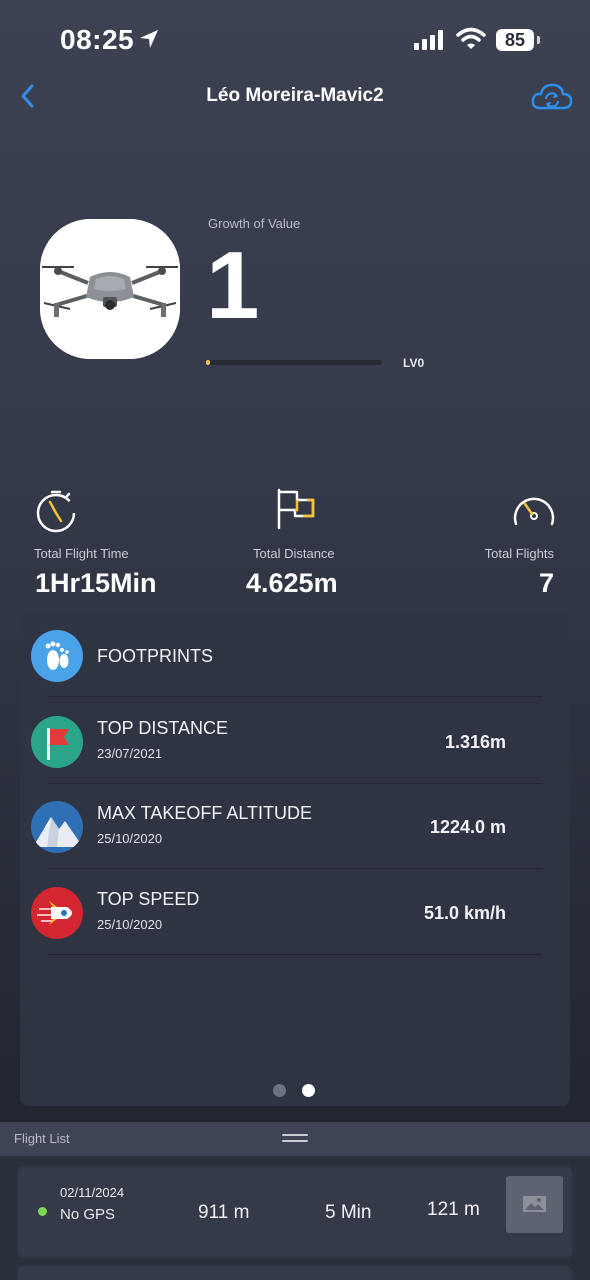 Image resolution: width=590 pixels, height=1280 pixels. What do you see at coordinates (96, 583) in the screenshot?
I see `stat-value-flight-time: 1Hr15Min` at bounding box center [96, 583].